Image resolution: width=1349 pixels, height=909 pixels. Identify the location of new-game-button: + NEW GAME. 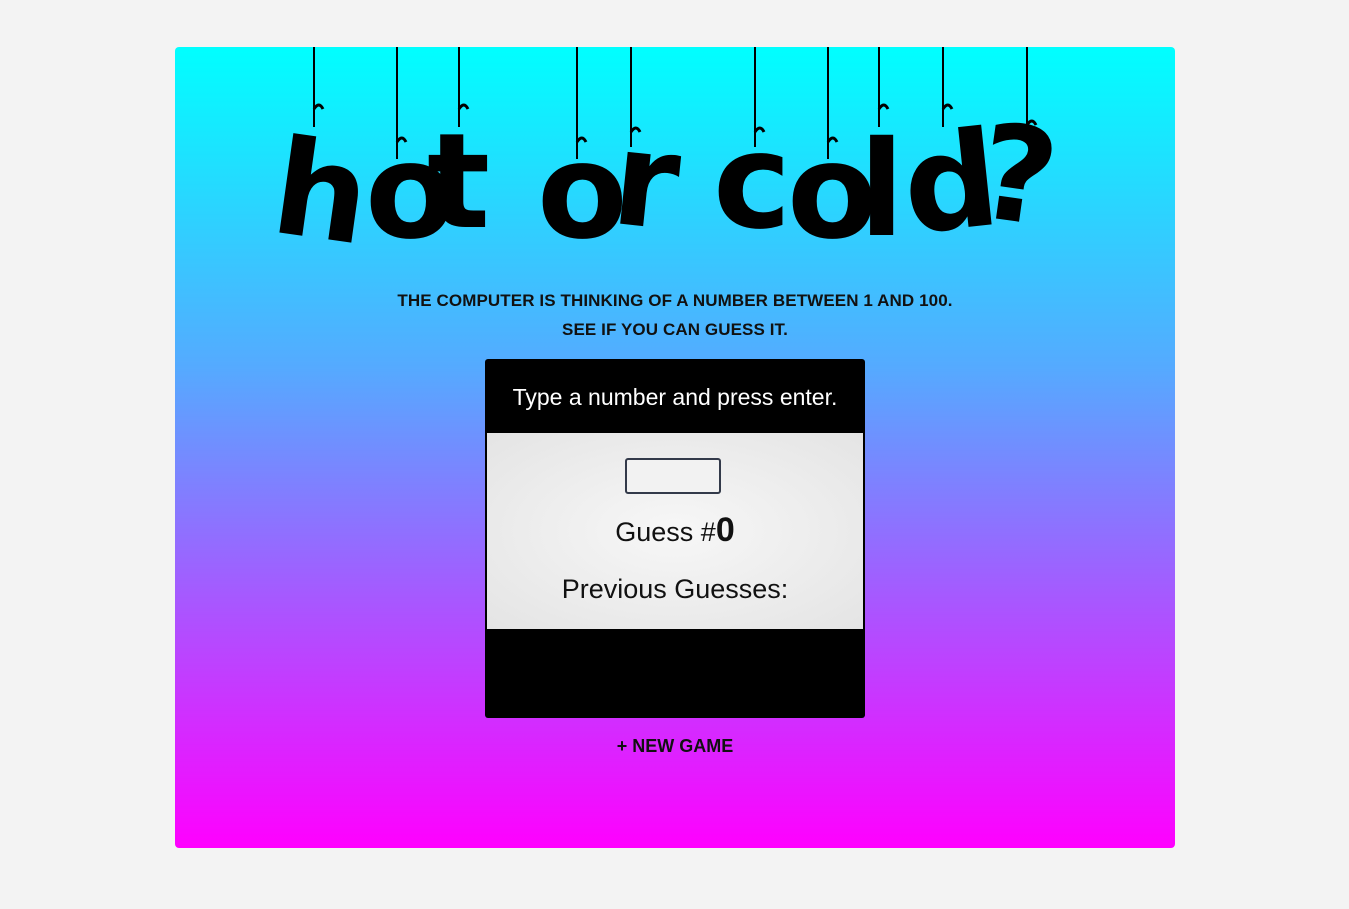
(675, 746).